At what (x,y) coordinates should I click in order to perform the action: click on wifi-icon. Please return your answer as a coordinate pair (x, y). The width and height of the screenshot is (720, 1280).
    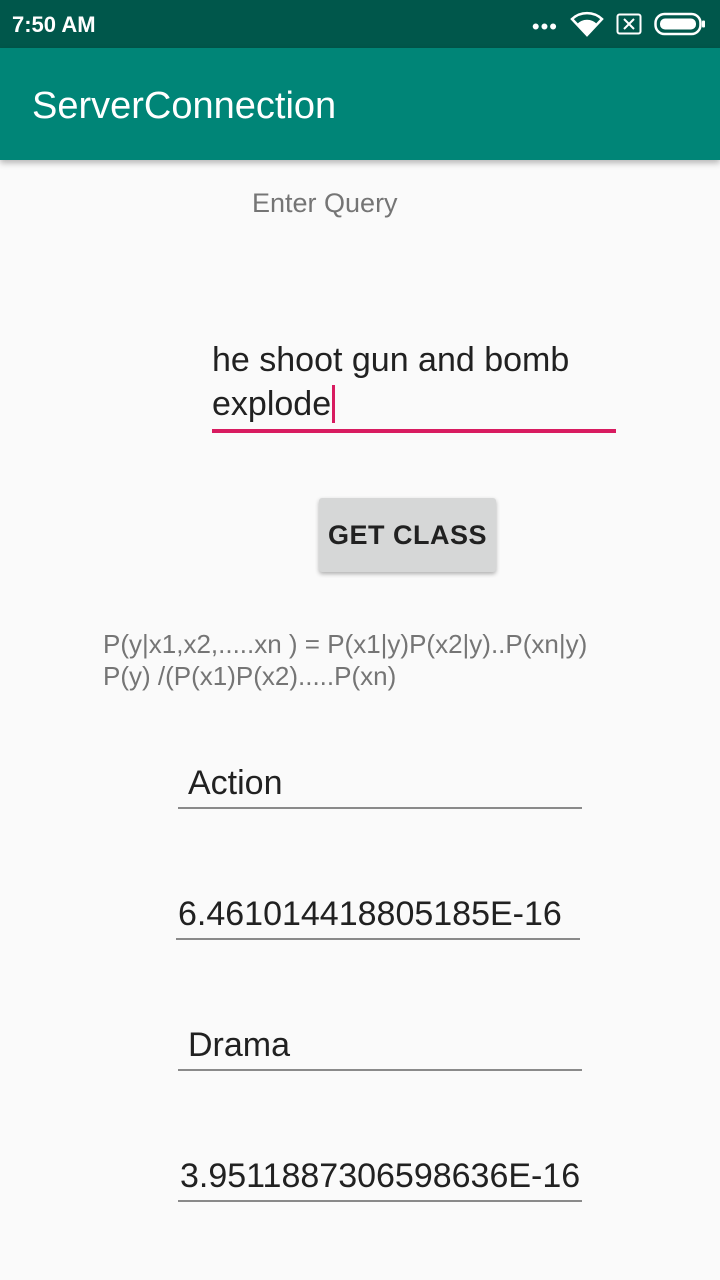
    Looking at the image, I should click on (587, 24).